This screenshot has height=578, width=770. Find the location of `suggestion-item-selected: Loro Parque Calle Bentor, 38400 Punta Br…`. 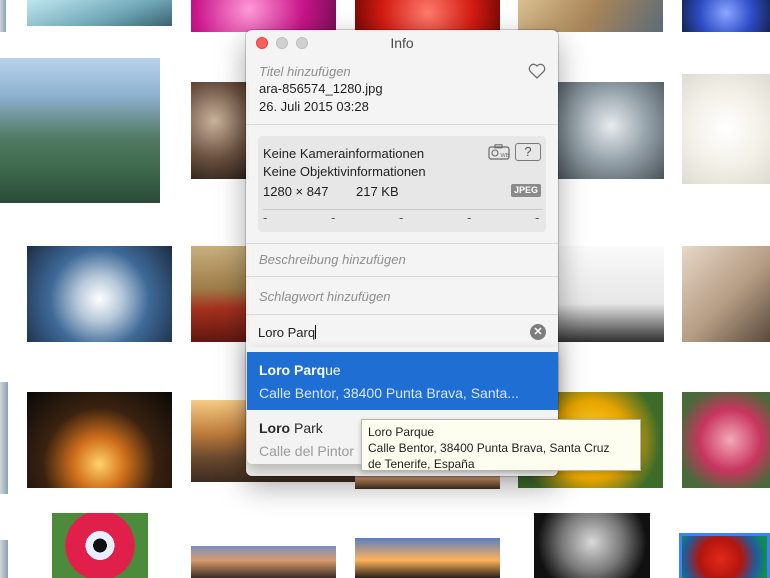

suggestion-item-selected: Loro Parque Calle Bentor, 38400 Punta Br… is located at coordinates (402, 381).